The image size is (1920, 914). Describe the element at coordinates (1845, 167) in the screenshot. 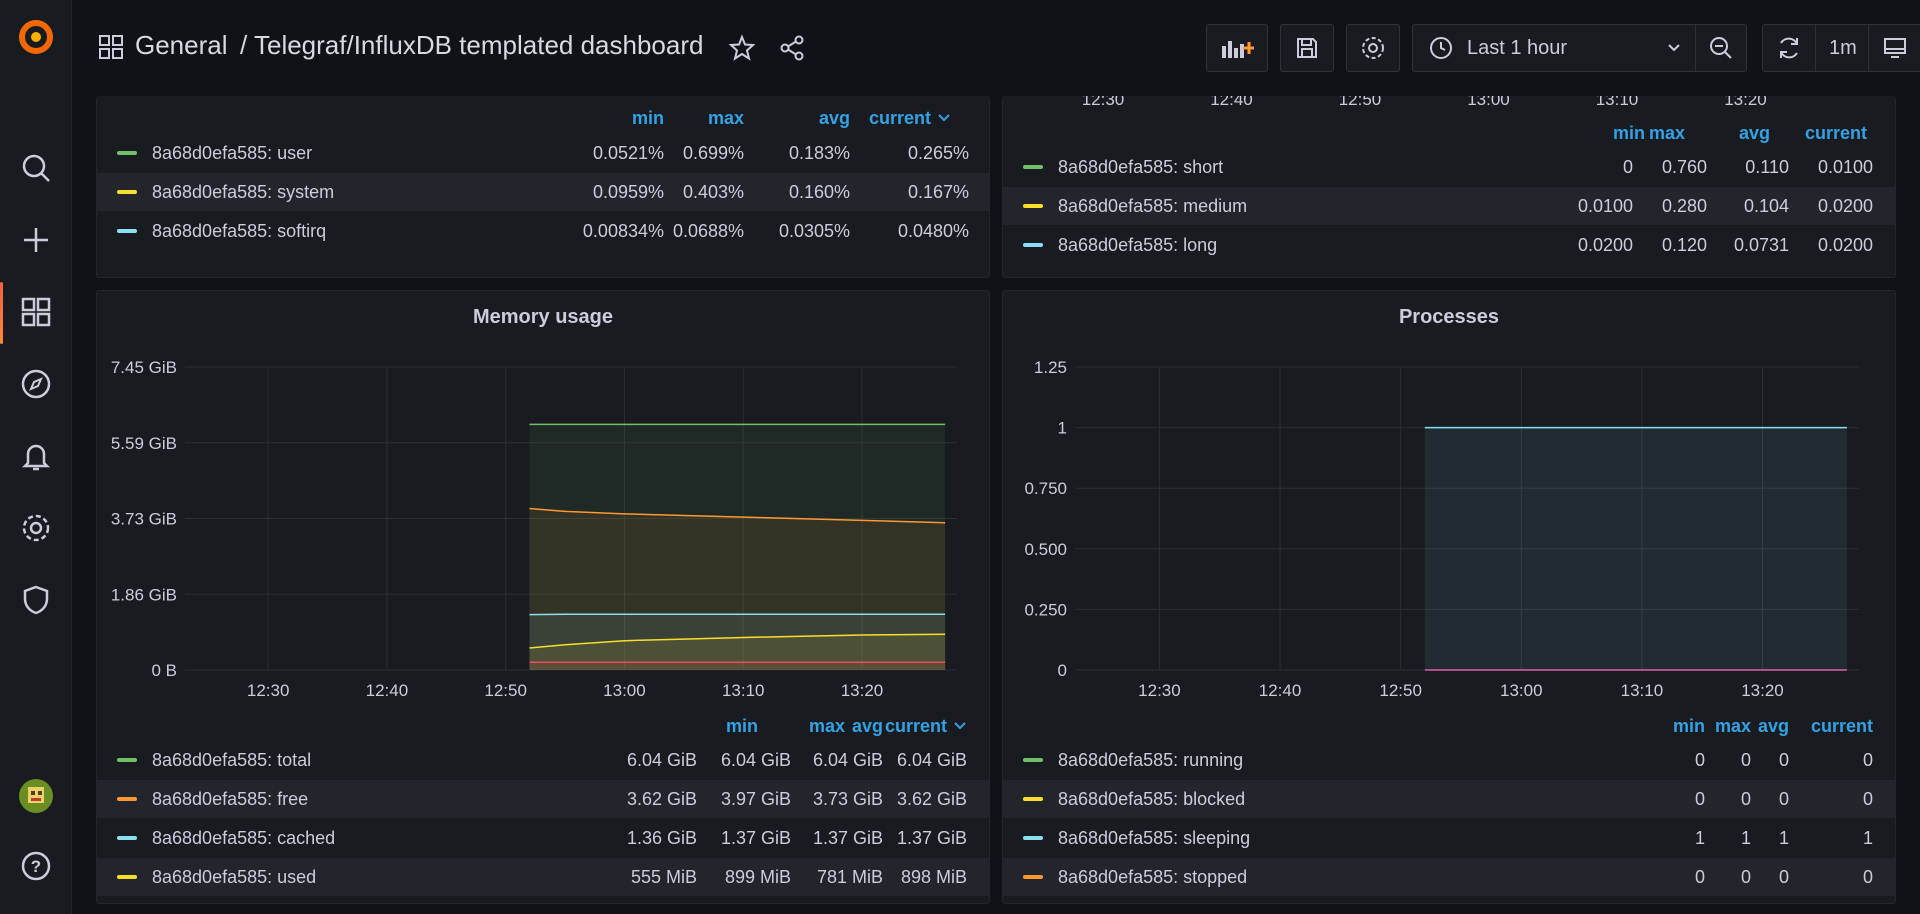

I see `legend-value: 0.0100` at that location.